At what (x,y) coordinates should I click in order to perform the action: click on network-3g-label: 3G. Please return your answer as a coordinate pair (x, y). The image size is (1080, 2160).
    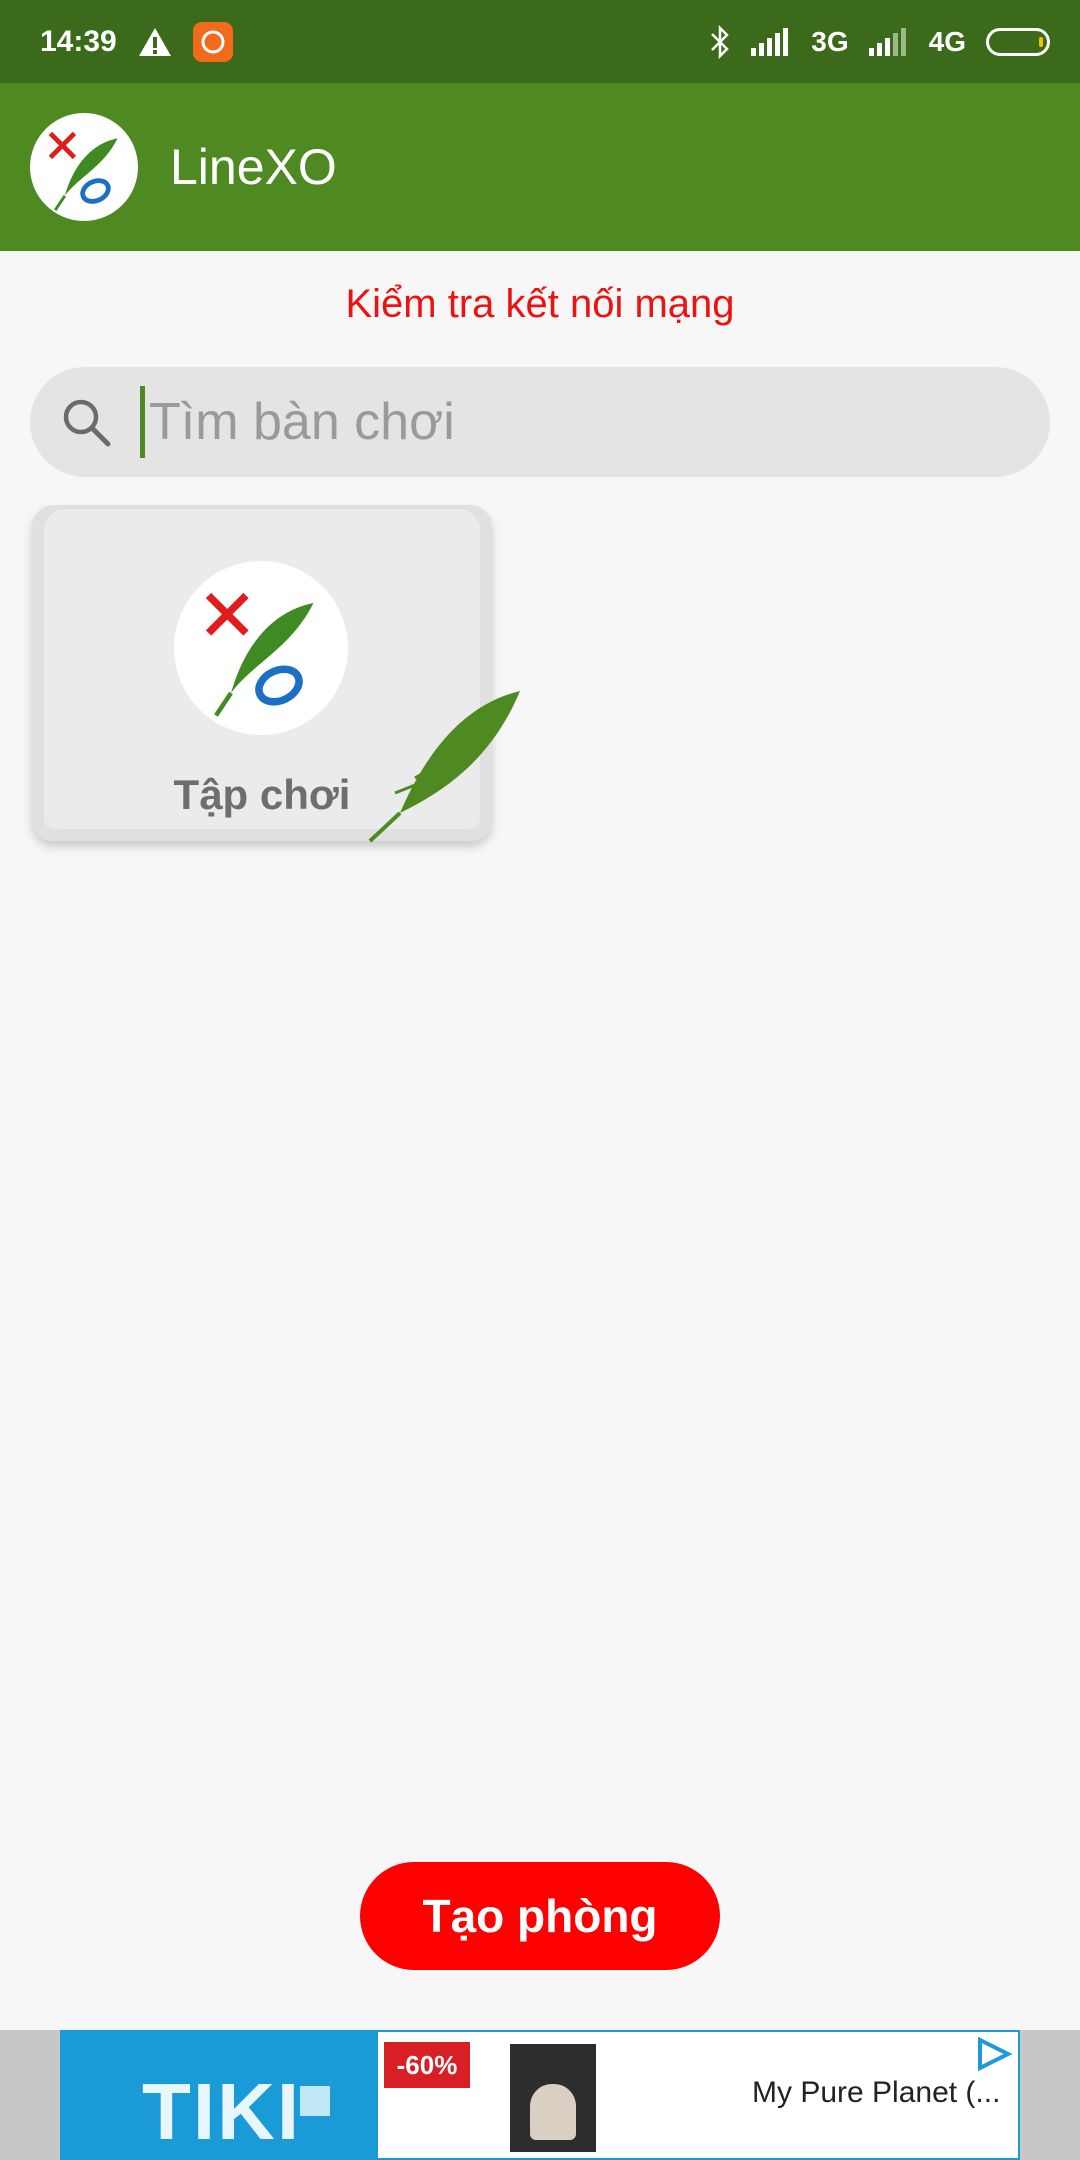
    Looking at the image, I should click on (830, 41).